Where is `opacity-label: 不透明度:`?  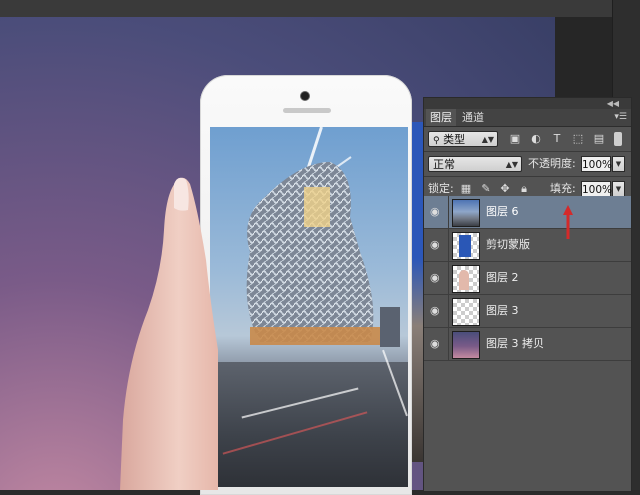
opacity-label: 不透明度: is located at coordinates (552, 163).